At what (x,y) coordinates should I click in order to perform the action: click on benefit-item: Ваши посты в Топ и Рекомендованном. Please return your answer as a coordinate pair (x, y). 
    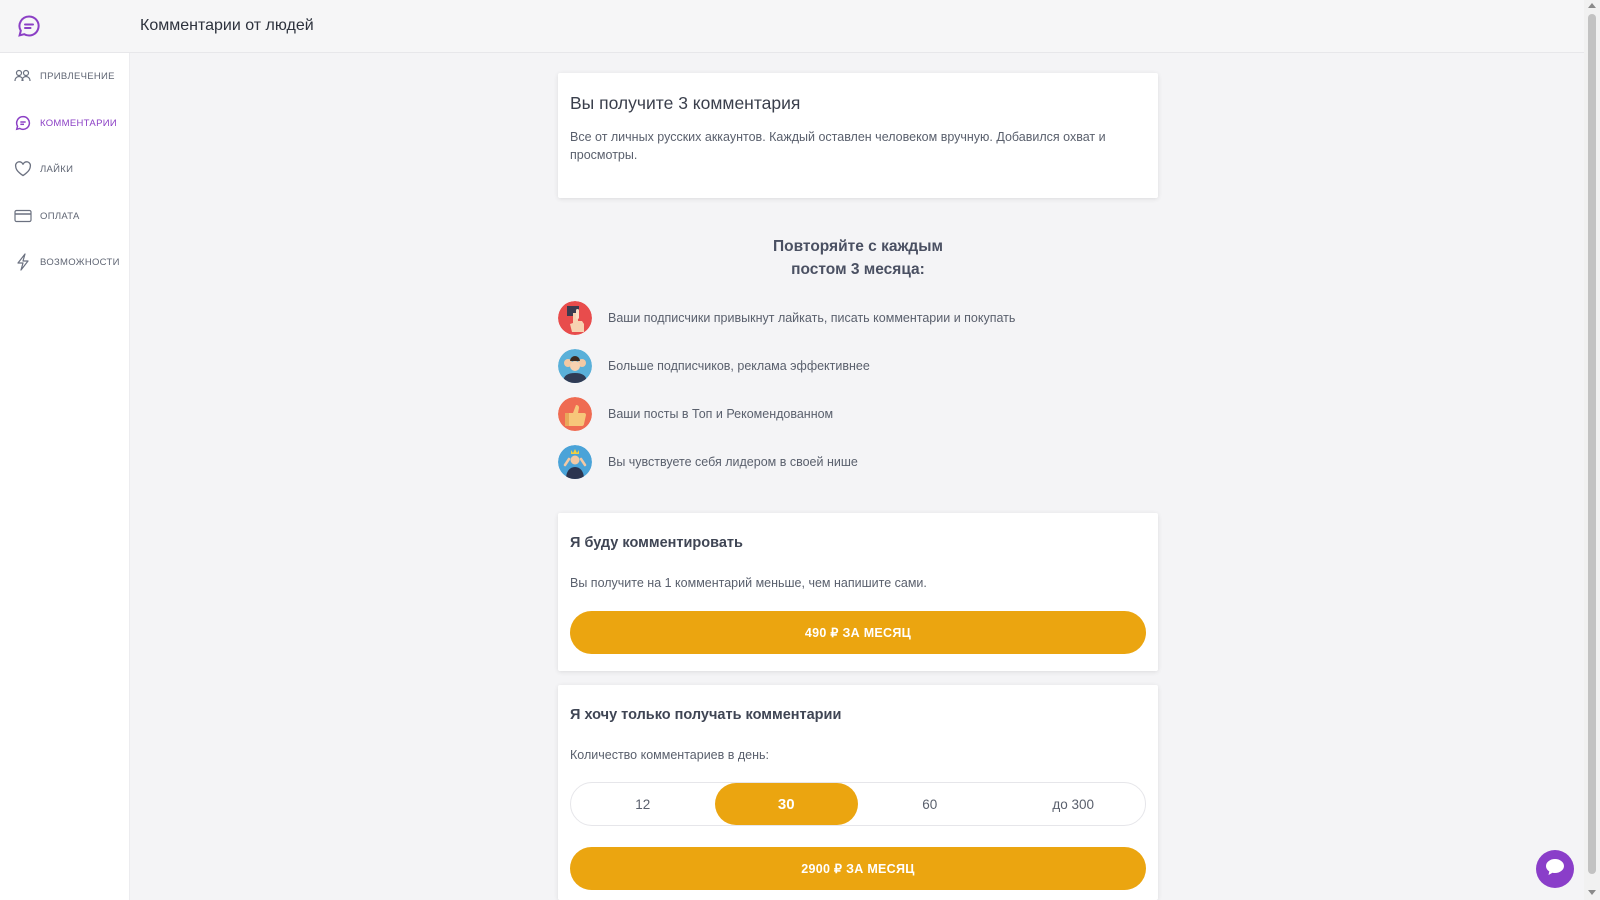
    Looking at the image, I should click on (858, 414).